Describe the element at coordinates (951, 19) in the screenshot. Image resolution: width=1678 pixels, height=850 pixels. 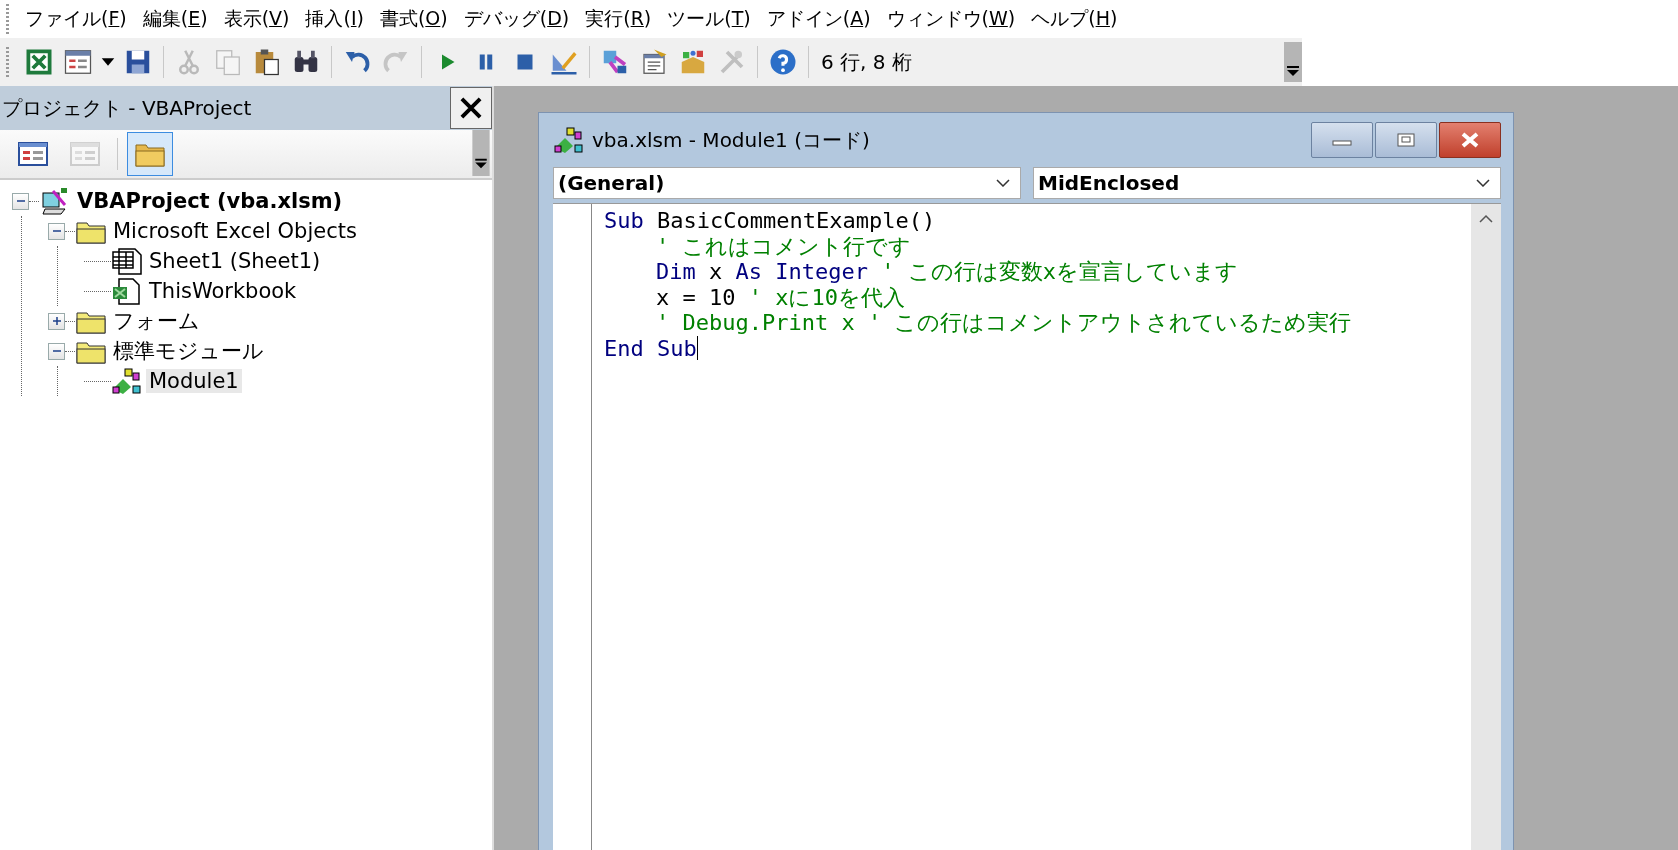
I see `menu-item: ウィンドウ(W)` at that location.